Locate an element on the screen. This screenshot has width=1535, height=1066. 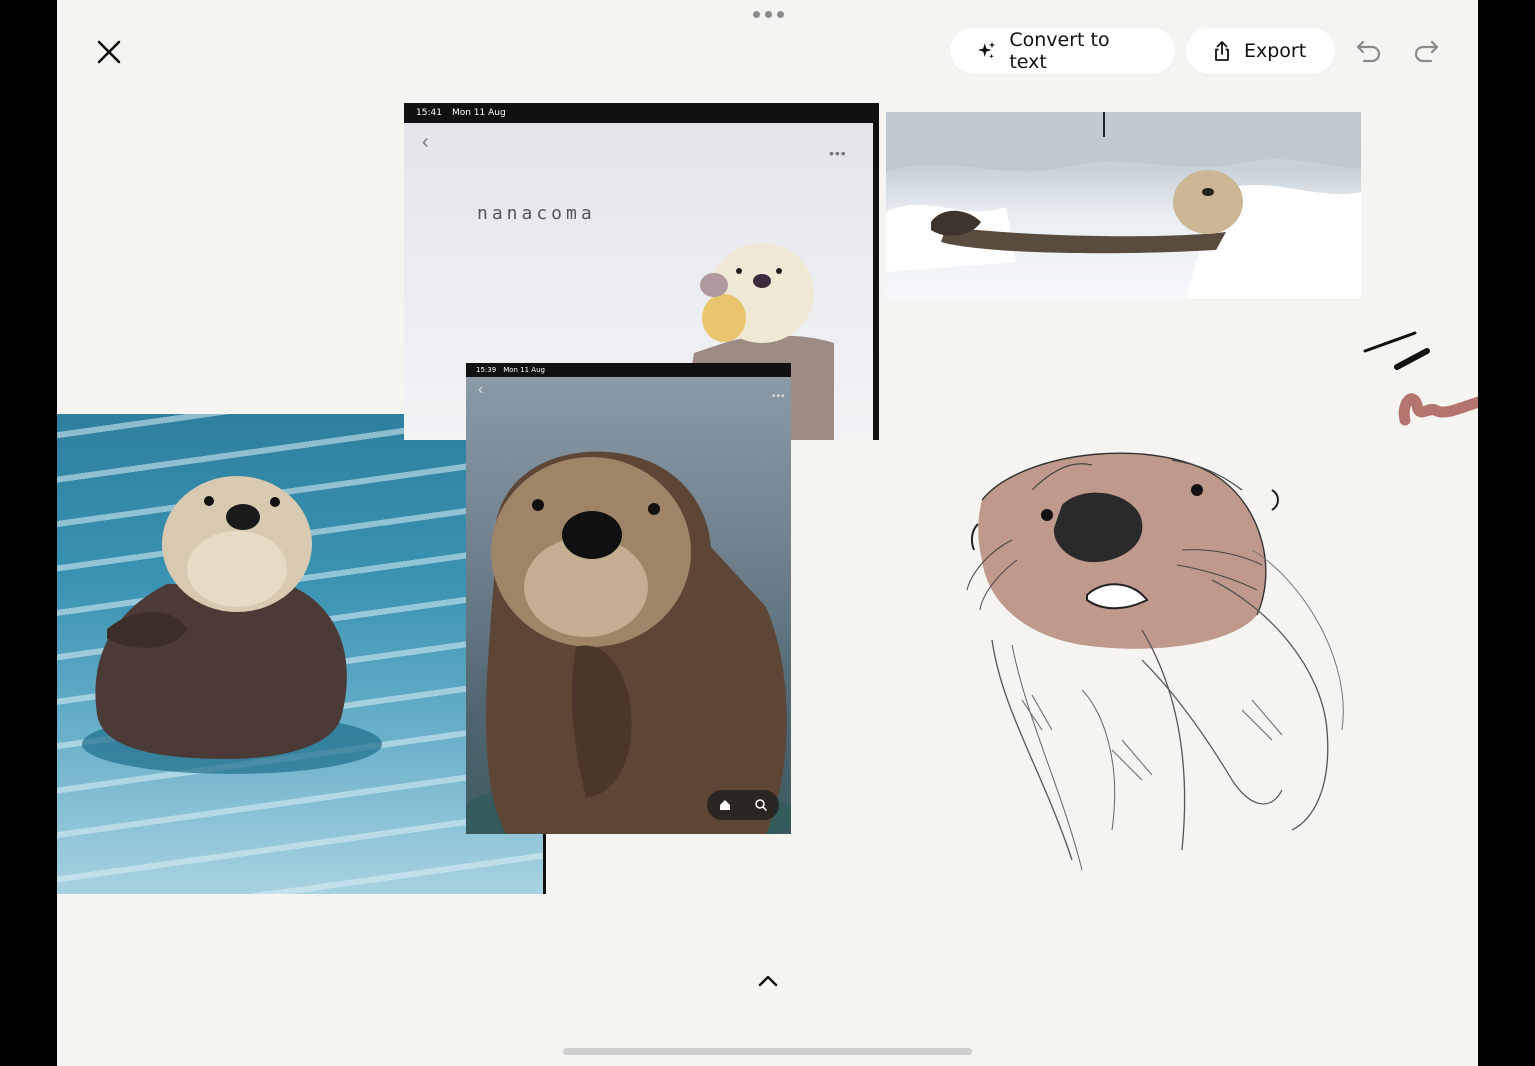
convert-to-text-label: Convert to text is located at coordinates (1059, 51).